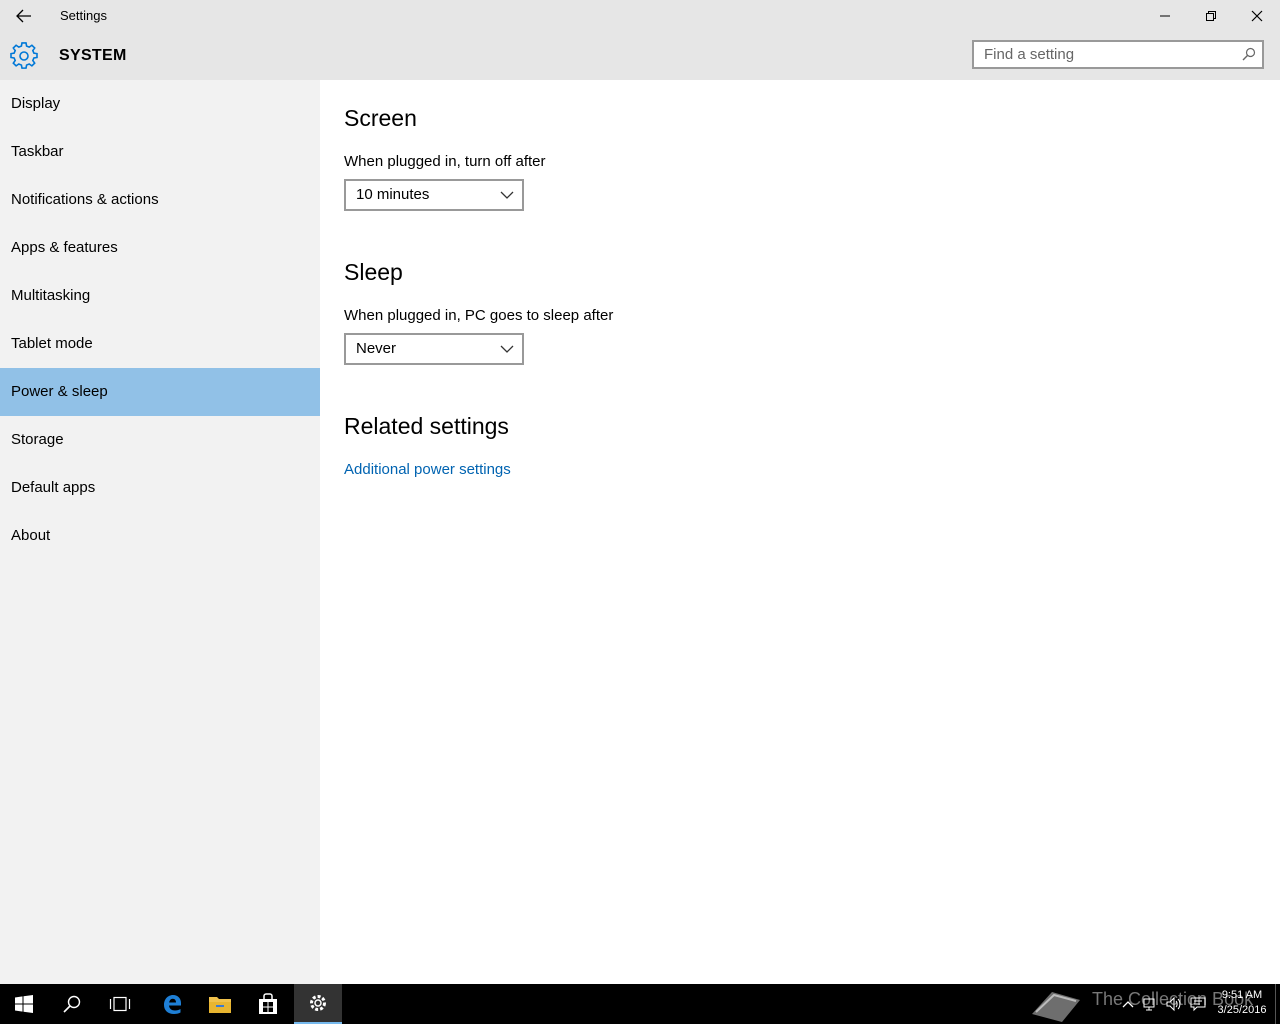  I want to click on file-explorer-icon, so click(220, 1005).